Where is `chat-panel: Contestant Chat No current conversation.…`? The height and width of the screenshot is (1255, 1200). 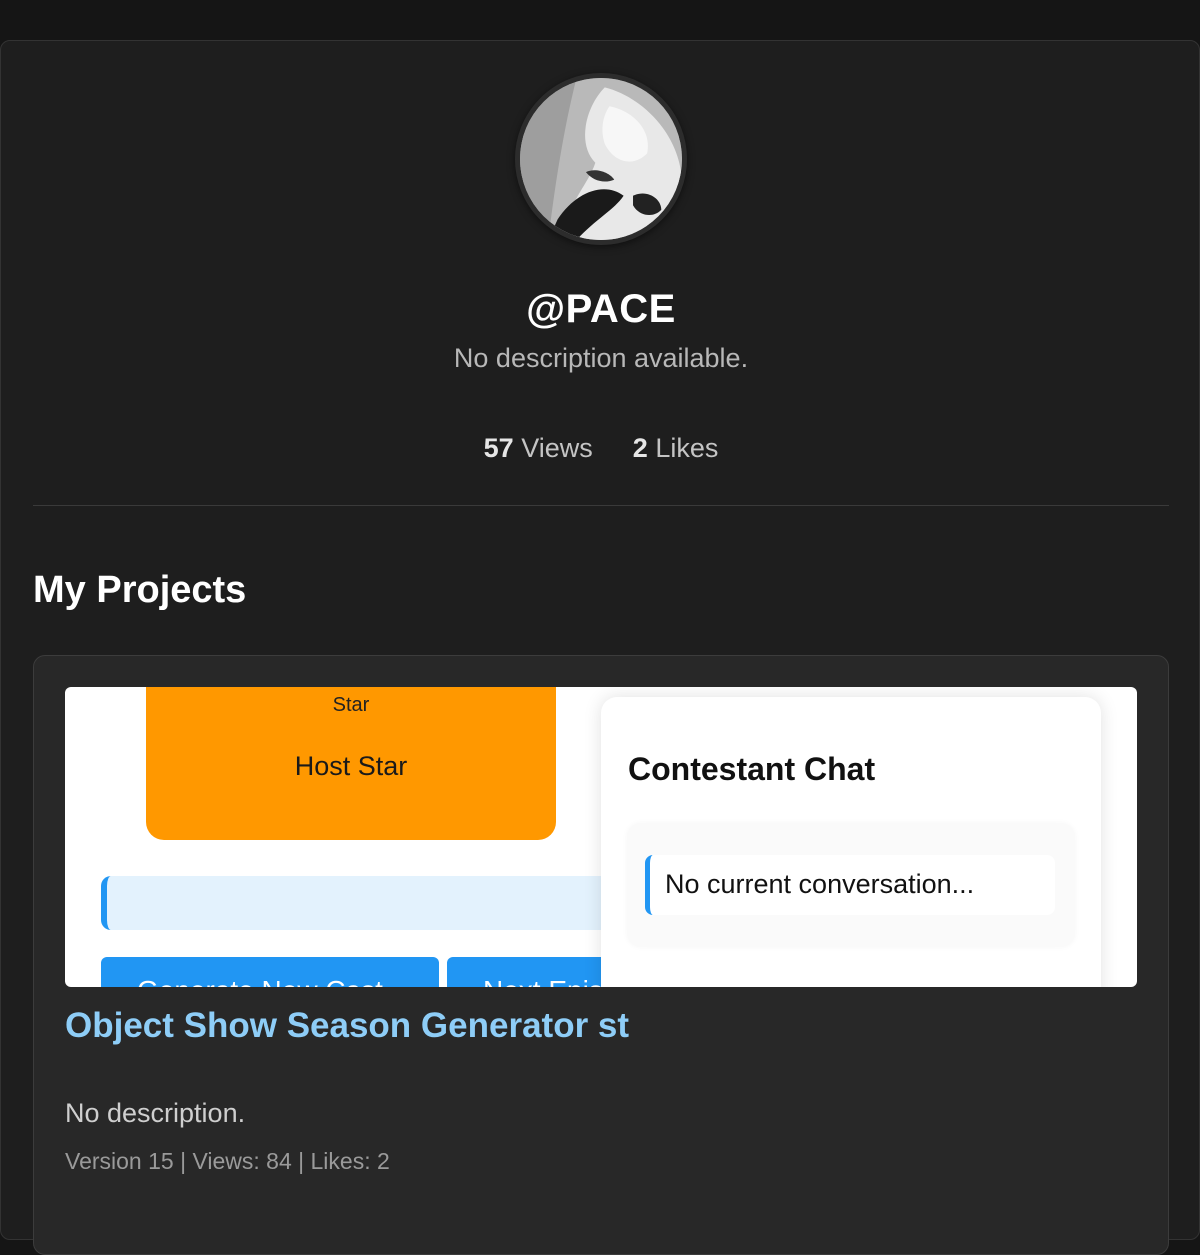 chat-panel: Contestant Chat No current conversation.… is located at coordinates (851, 842).